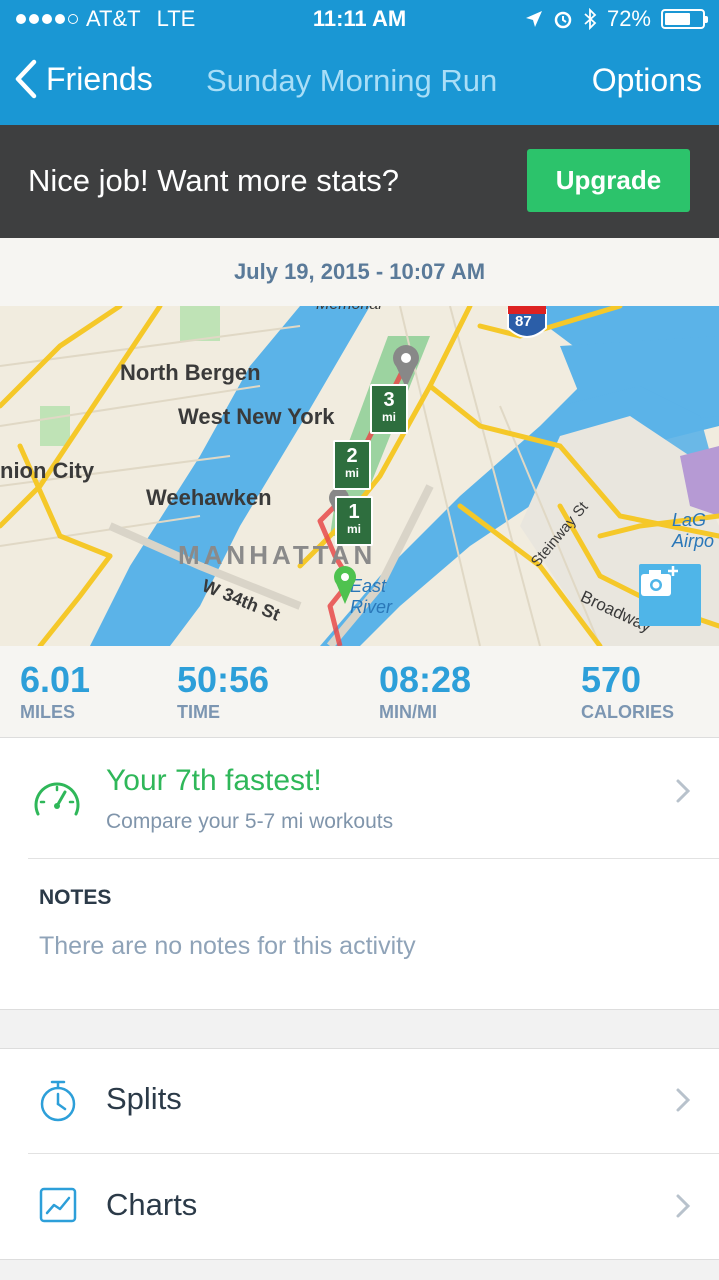  What do you see at coordinates (58, 1205) in the screenshot?
I see `chart-icon` at bounding box center [58, 1205].